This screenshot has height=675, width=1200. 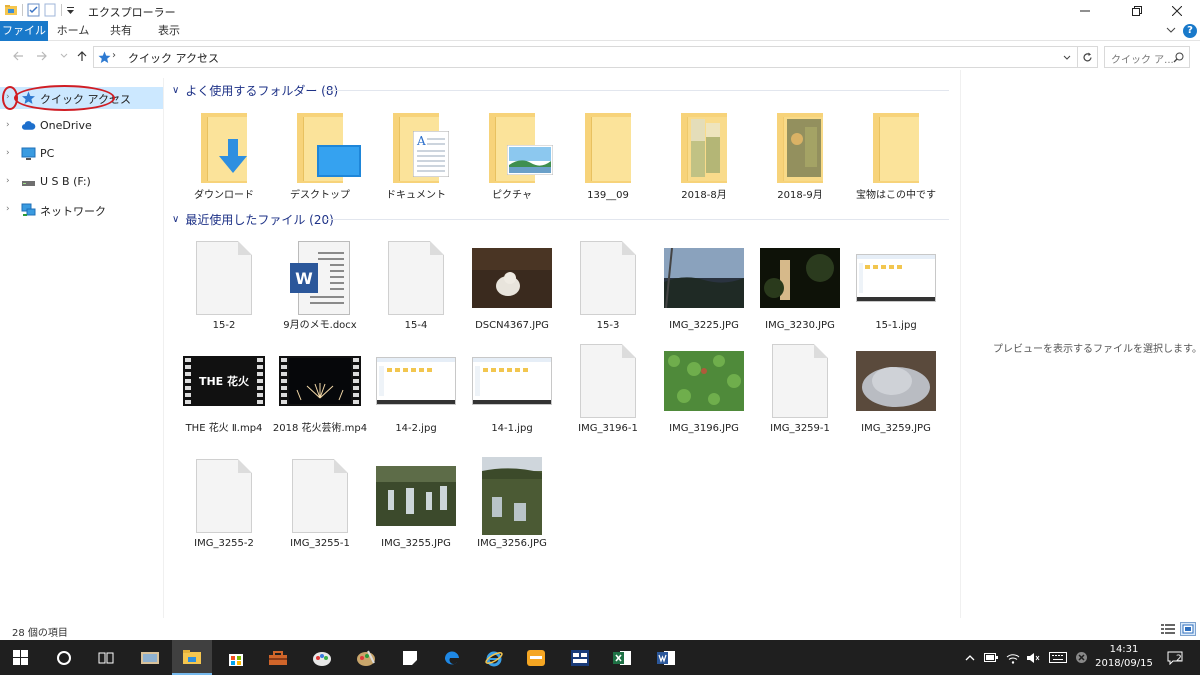 I want to click on file-item: 15-4, so click(x=416, y=288).